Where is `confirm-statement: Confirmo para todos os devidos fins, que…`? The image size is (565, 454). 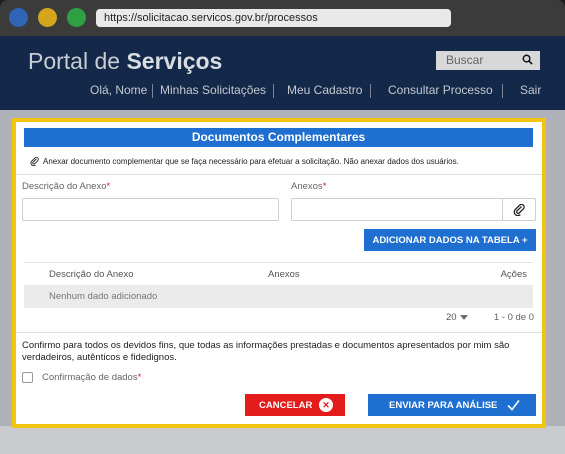 confirm-statement: Confirmo para todos os devidos fins, que… is located at coordinates (266, 351).